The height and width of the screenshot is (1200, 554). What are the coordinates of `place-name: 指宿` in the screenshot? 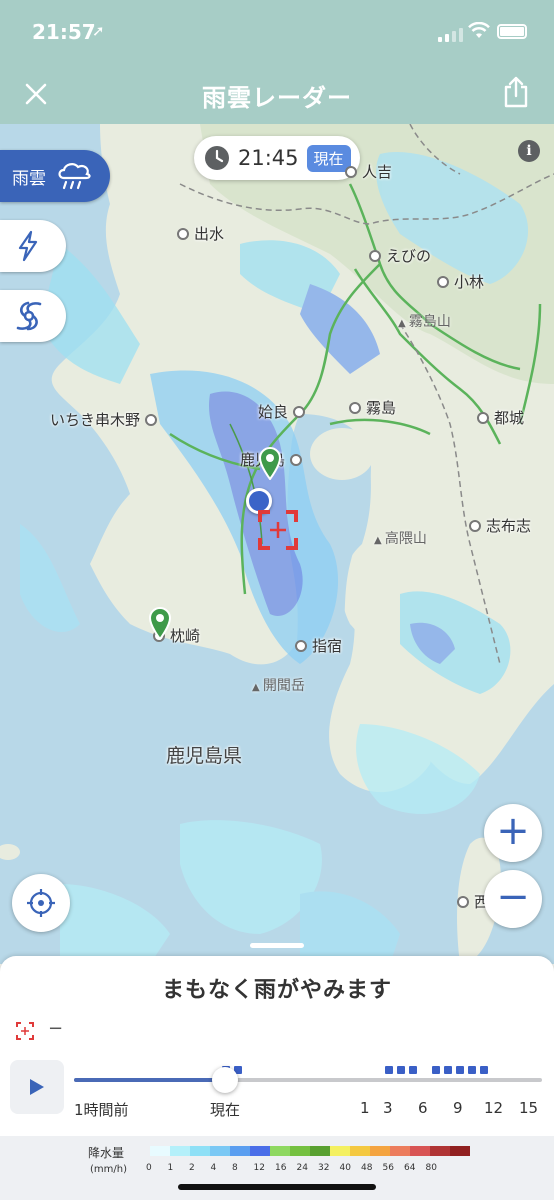 It's located at (327, 646).